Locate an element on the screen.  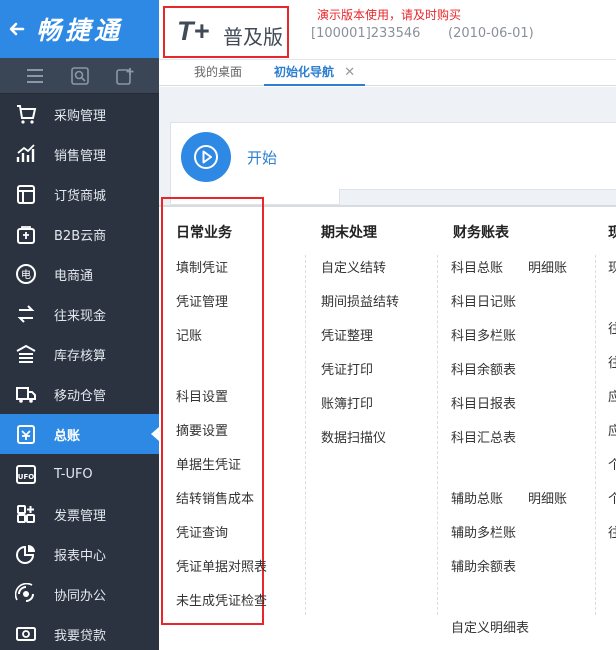
link-aux-multi-column: 辅助多栏账 is located at coordinates (483, 531).